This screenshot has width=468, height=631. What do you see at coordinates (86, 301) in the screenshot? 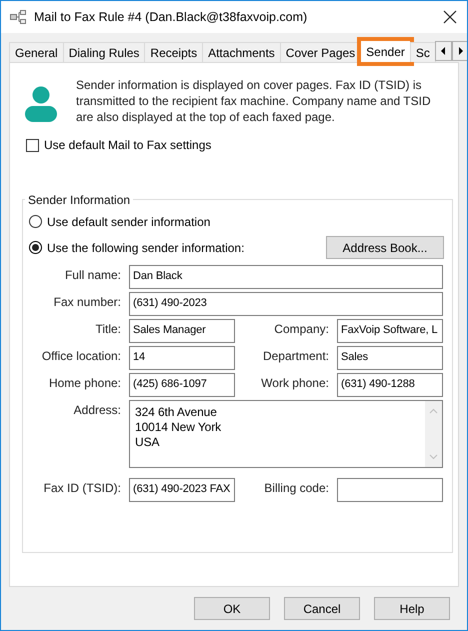
I see `field-label: Fax number:` at bounding box center [86, 301].